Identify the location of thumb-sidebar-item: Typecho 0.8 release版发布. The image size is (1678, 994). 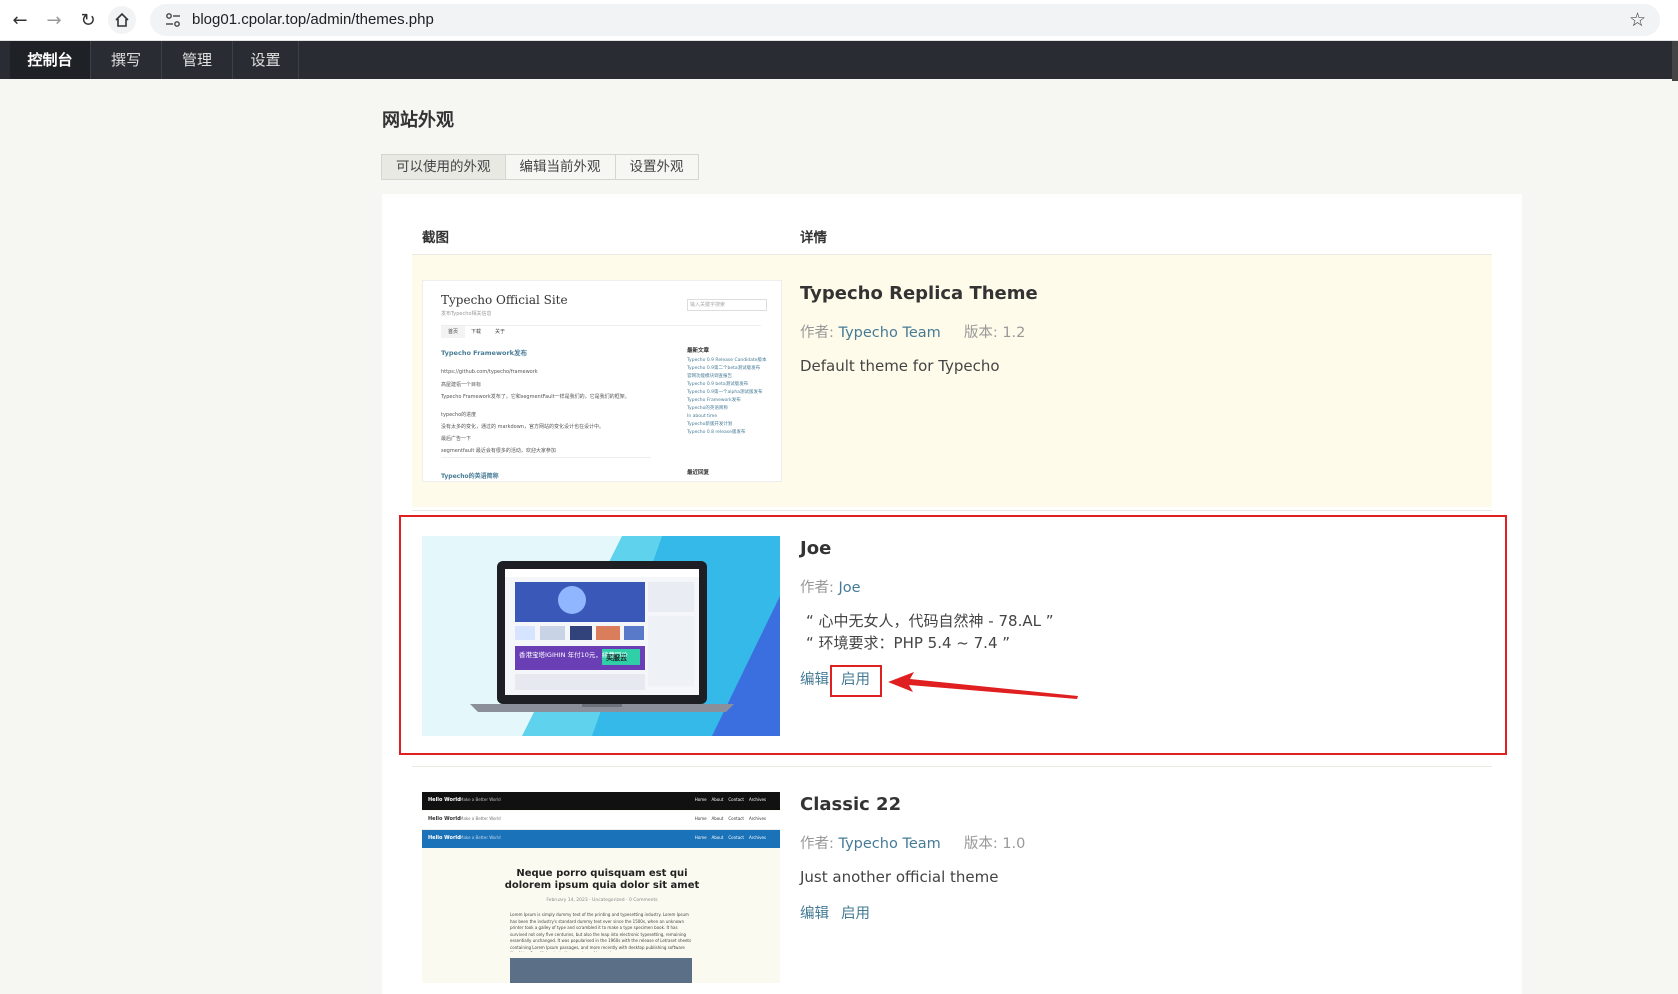
(716, 432).